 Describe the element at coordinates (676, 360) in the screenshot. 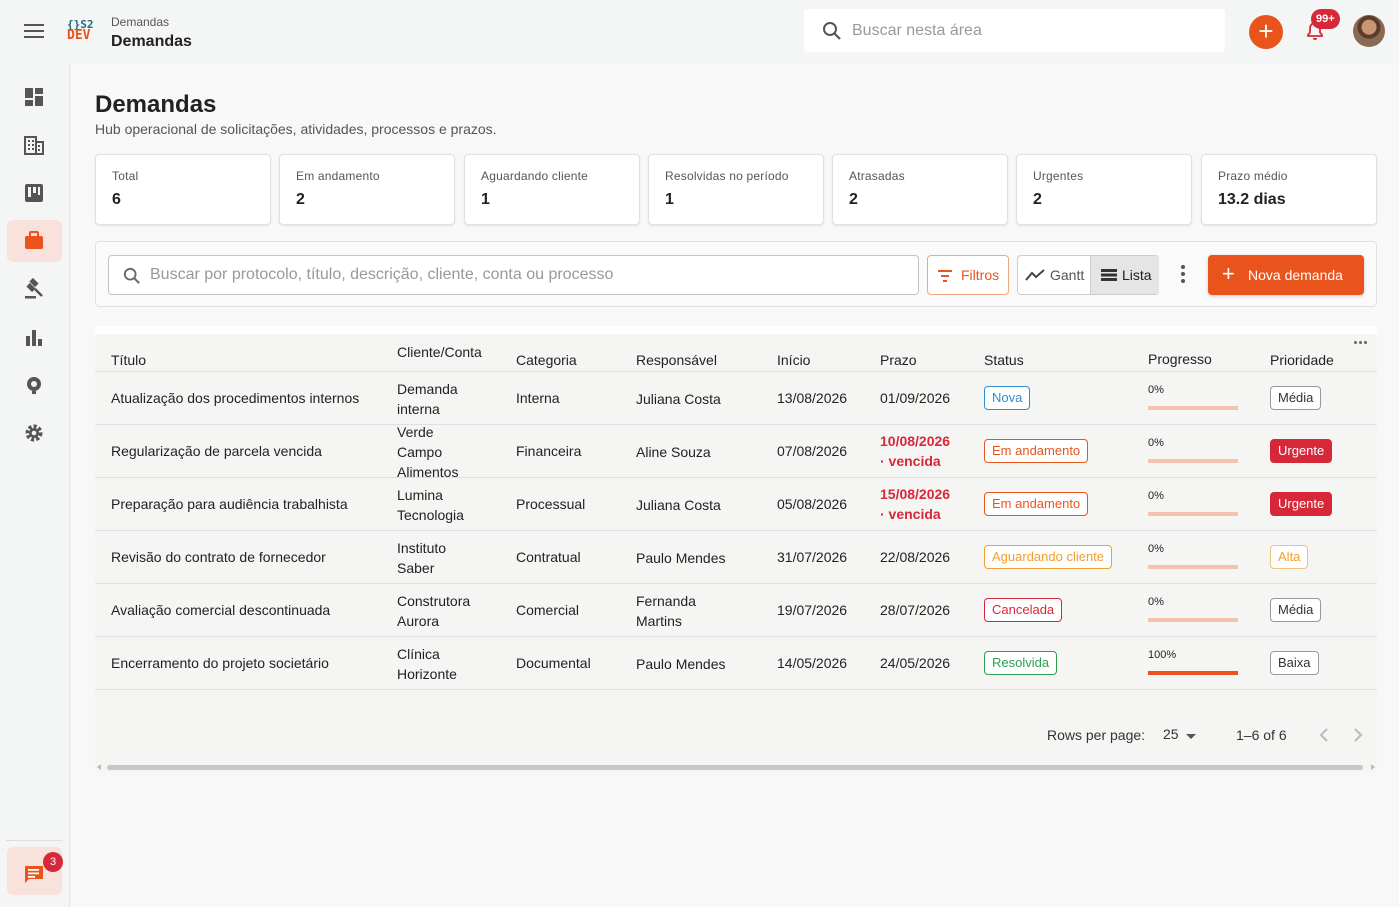

I see `col-responsavel: Responsável` at that location.